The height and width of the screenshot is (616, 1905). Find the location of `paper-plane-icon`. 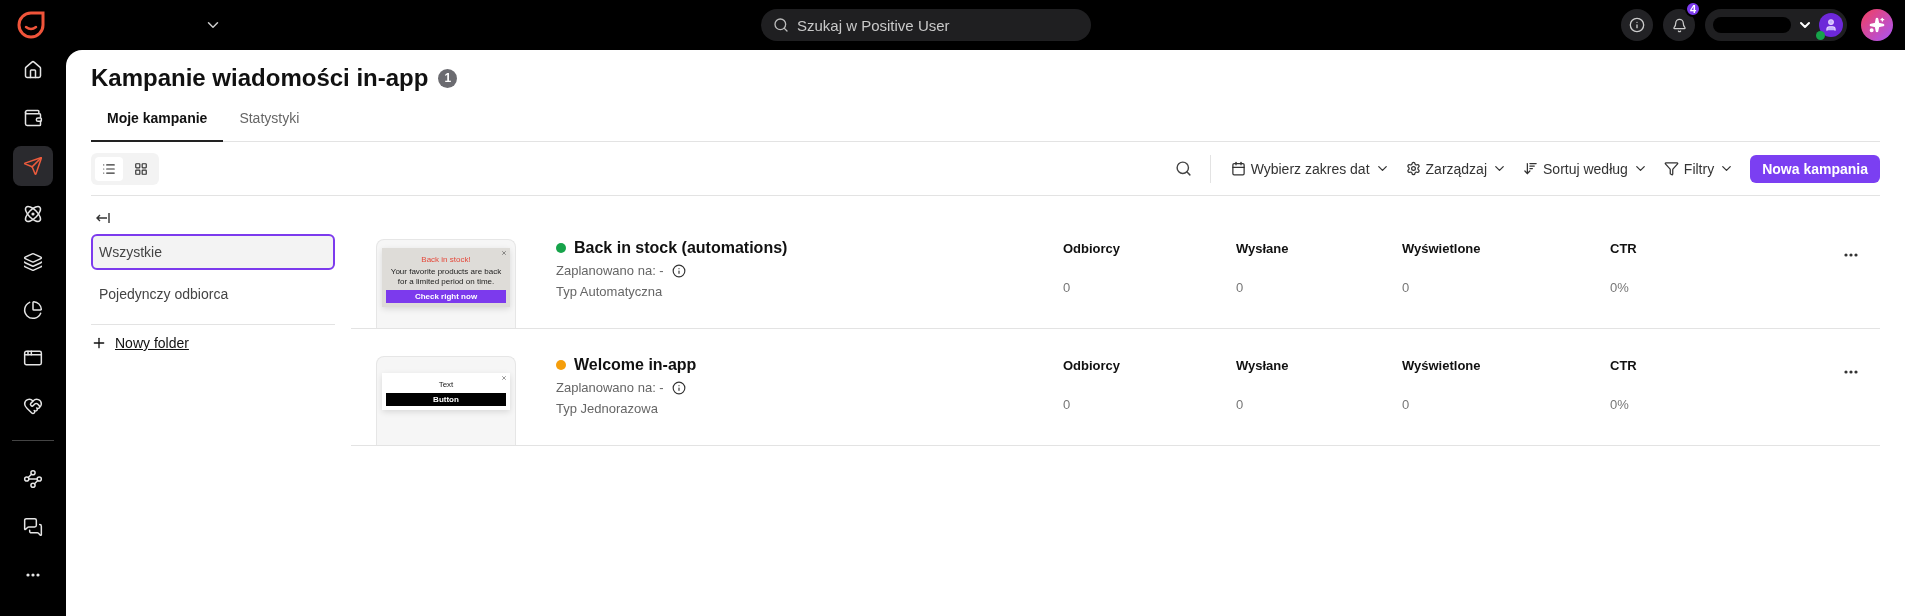

paper-plane-icon is located at coordinates (33, 166).